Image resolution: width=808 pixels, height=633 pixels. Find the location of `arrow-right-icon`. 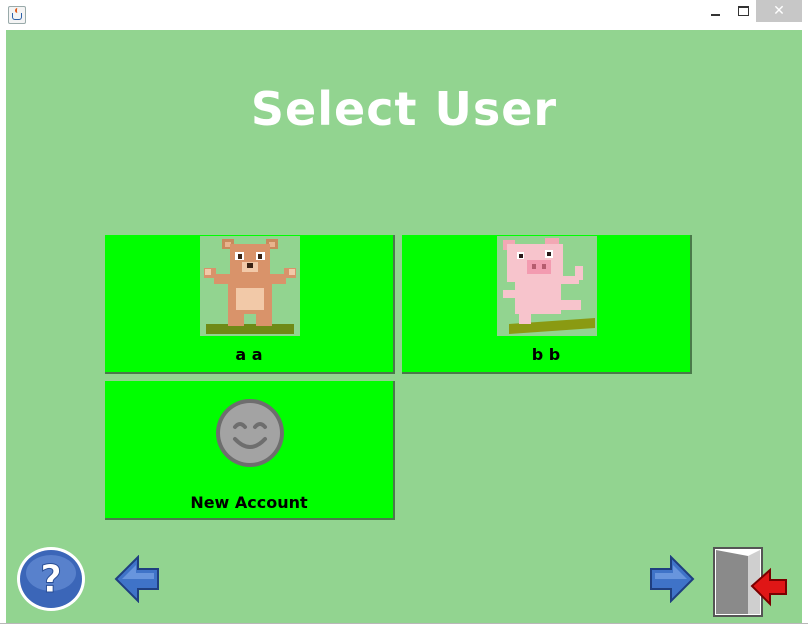

arrow-right-icon is located at coordinates (672, 579).